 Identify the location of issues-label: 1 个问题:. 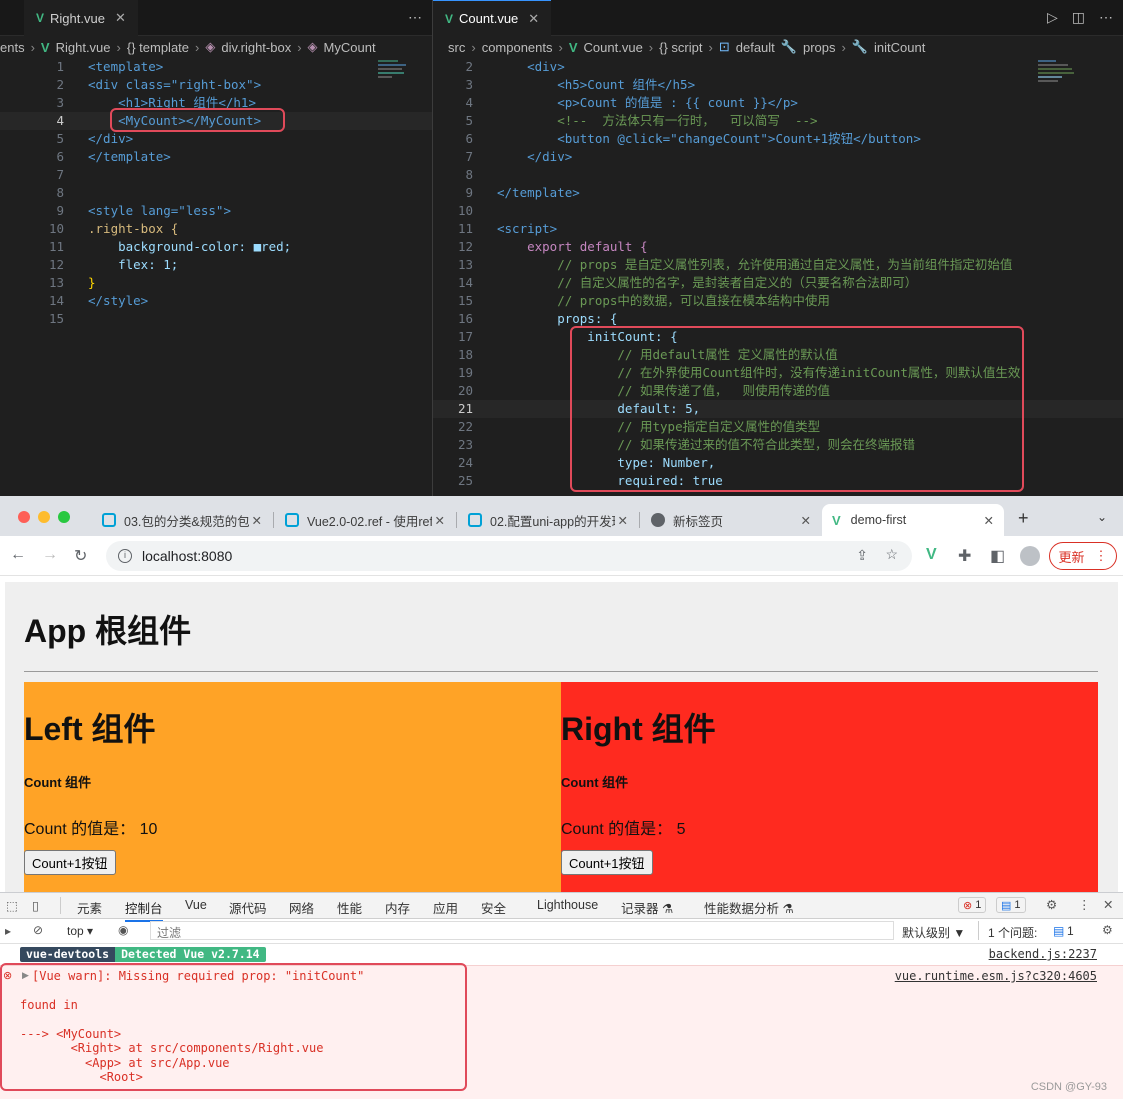
(1012, 932).